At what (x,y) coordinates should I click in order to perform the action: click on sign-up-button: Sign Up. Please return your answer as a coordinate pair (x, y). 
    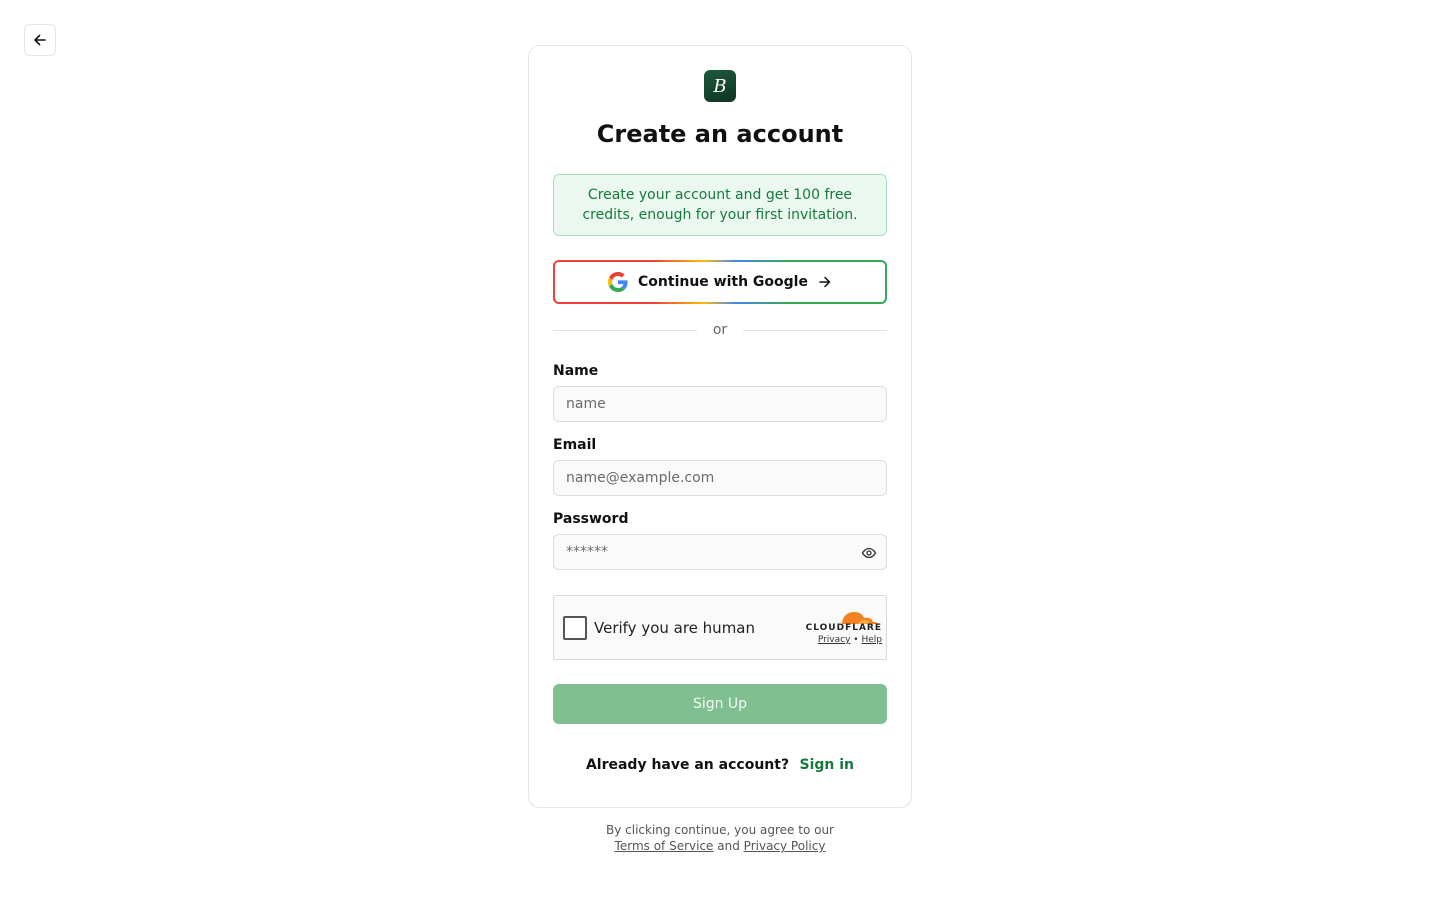
    Looking at the image, I should click on (720, 704).